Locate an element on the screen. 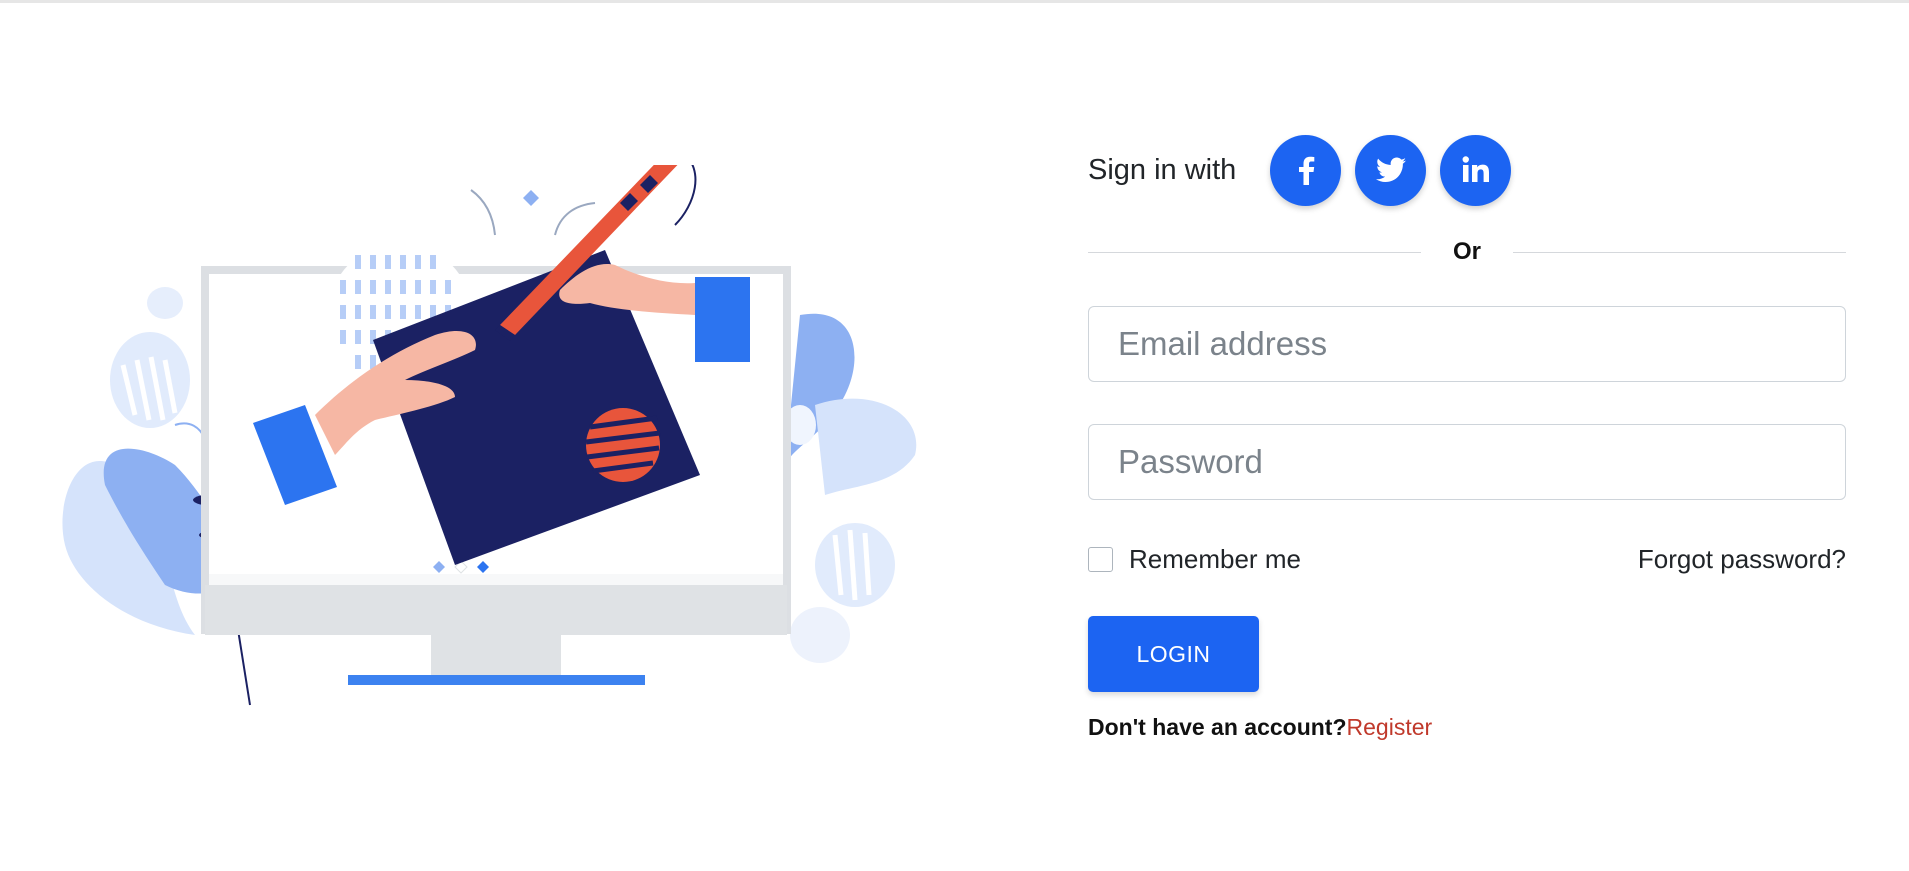 This screenshot has height=871, width=1909. facebook-icon is located at coordinates (1306, 170).